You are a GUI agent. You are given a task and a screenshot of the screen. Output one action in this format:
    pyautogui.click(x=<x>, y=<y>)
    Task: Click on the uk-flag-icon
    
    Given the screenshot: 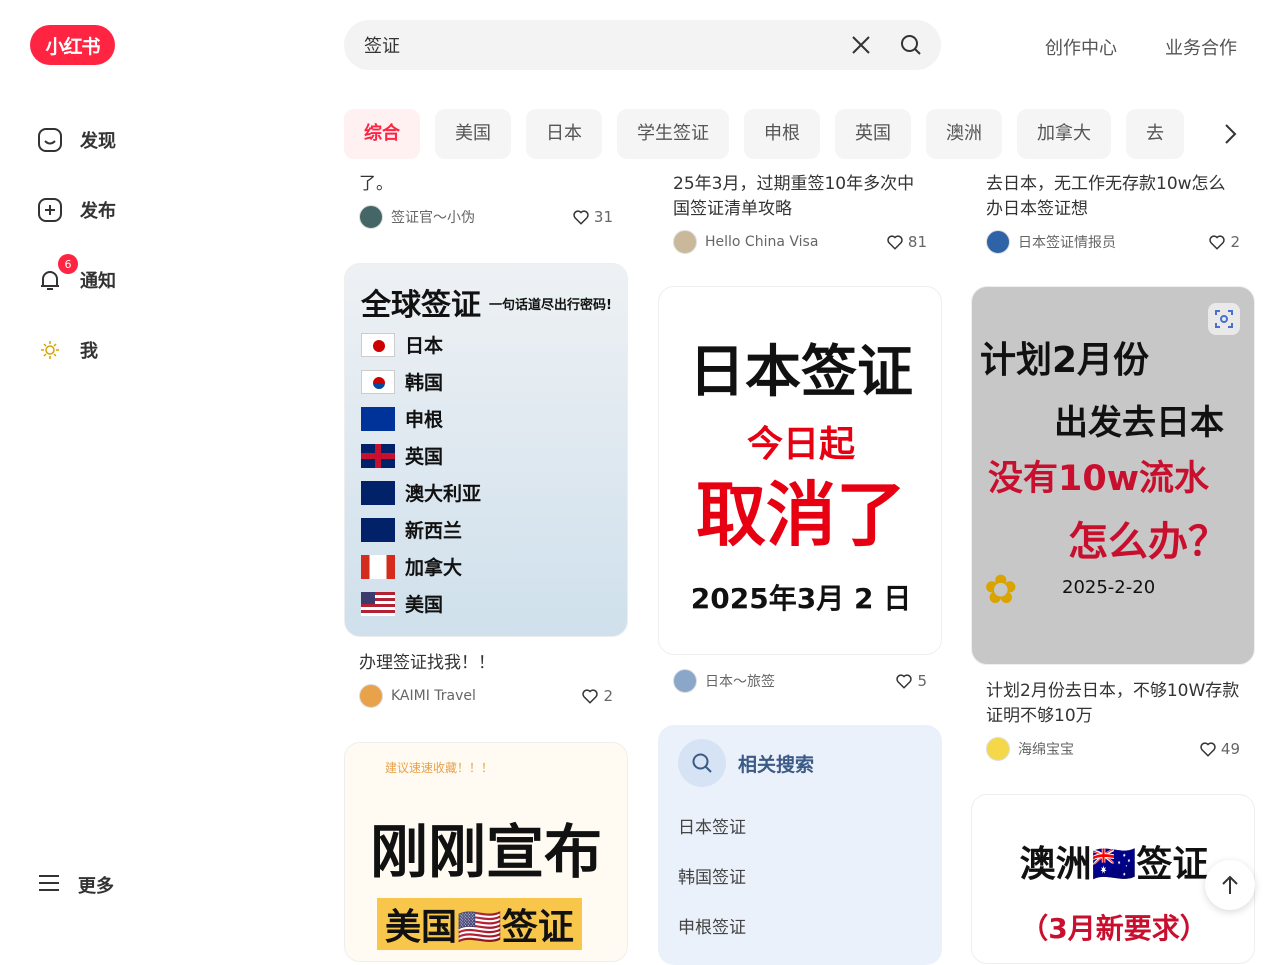 What is the action you would take?
    pyautogui.click(x=378, y=455)
    